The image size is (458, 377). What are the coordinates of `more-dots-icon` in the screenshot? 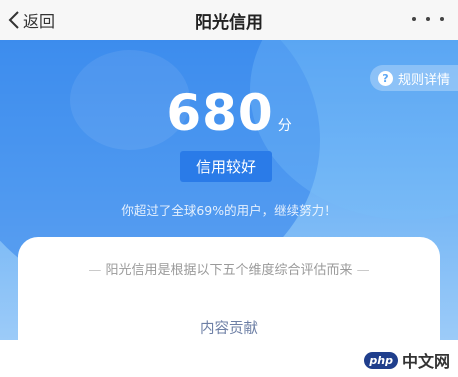 It's located at (428, 19).